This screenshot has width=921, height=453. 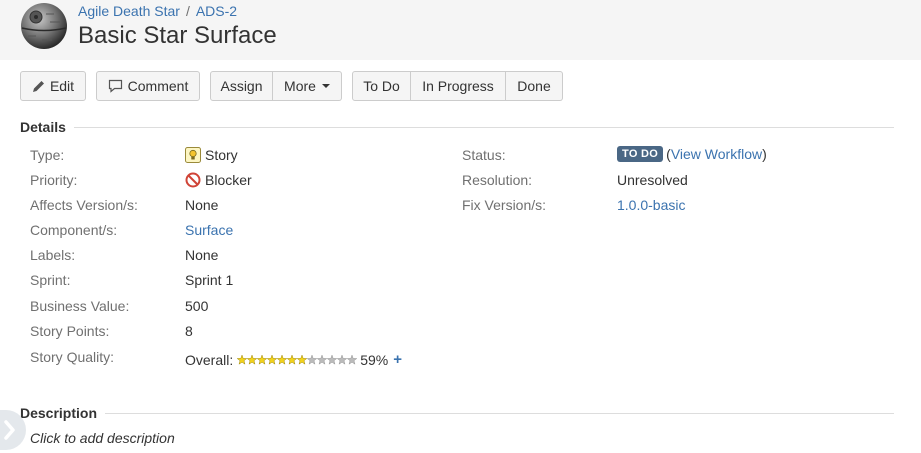 I want to click on edit-button: Edit, so click(x=53, y=86).